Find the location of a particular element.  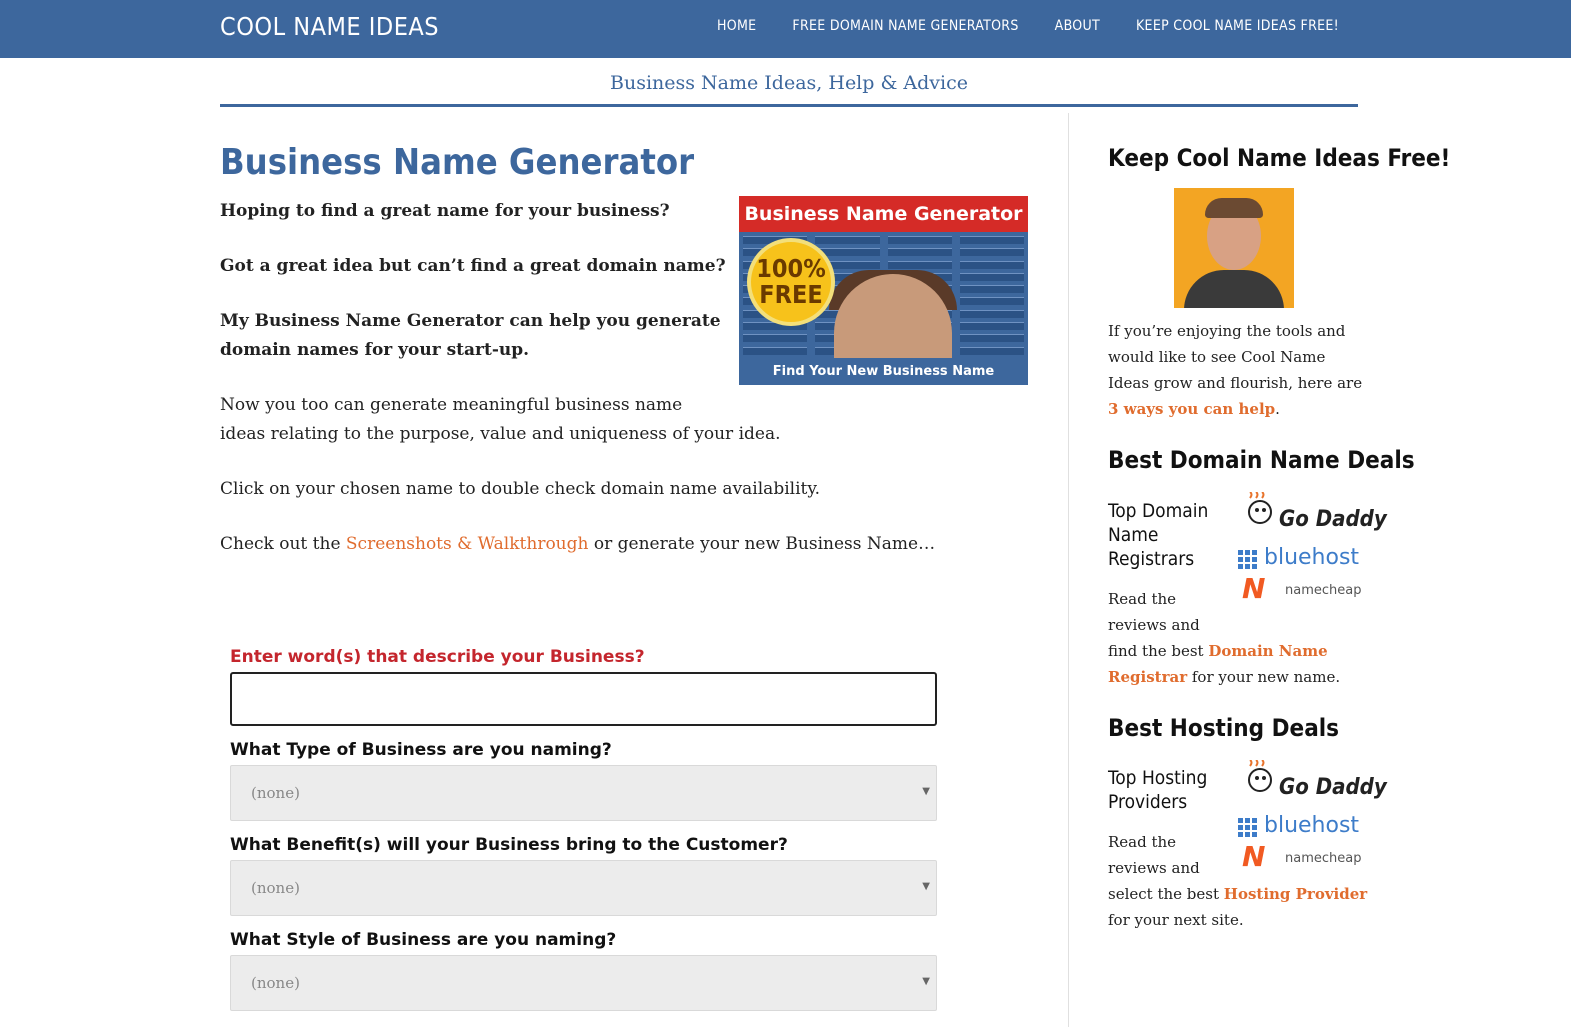

hosting-p-line-3: select the best Hosting Provider is located at coordinates (1238, 894).